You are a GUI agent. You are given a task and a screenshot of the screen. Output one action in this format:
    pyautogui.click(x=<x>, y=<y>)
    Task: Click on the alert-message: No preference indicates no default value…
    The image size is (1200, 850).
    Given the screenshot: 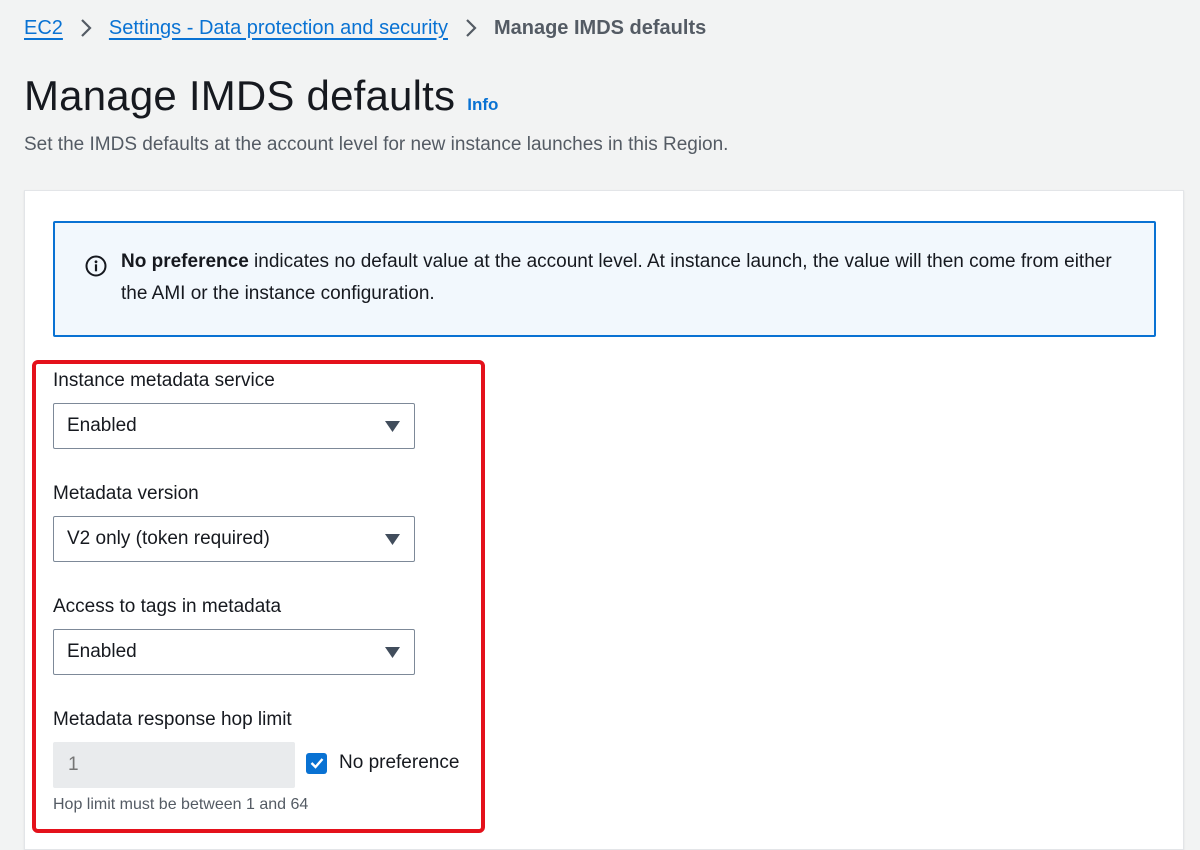 What is the action you would take?
    pyautogui.click(x=625, y=290)
    